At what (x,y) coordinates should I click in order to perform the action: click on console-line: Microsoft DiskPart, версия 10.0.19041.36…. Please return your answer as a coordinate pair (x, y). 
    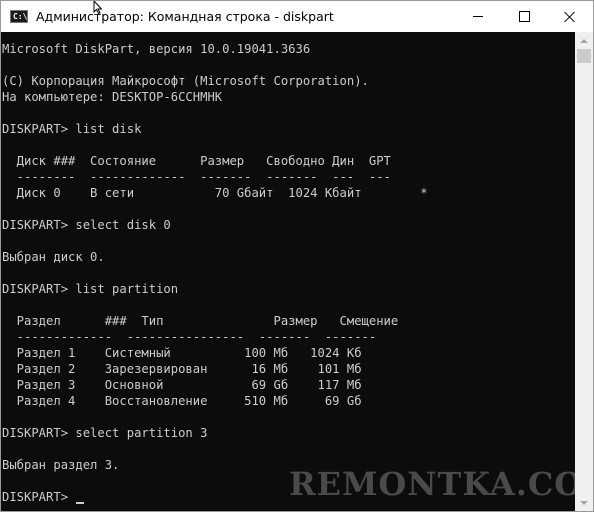
    Looking at the image, I should click on (156, 49).